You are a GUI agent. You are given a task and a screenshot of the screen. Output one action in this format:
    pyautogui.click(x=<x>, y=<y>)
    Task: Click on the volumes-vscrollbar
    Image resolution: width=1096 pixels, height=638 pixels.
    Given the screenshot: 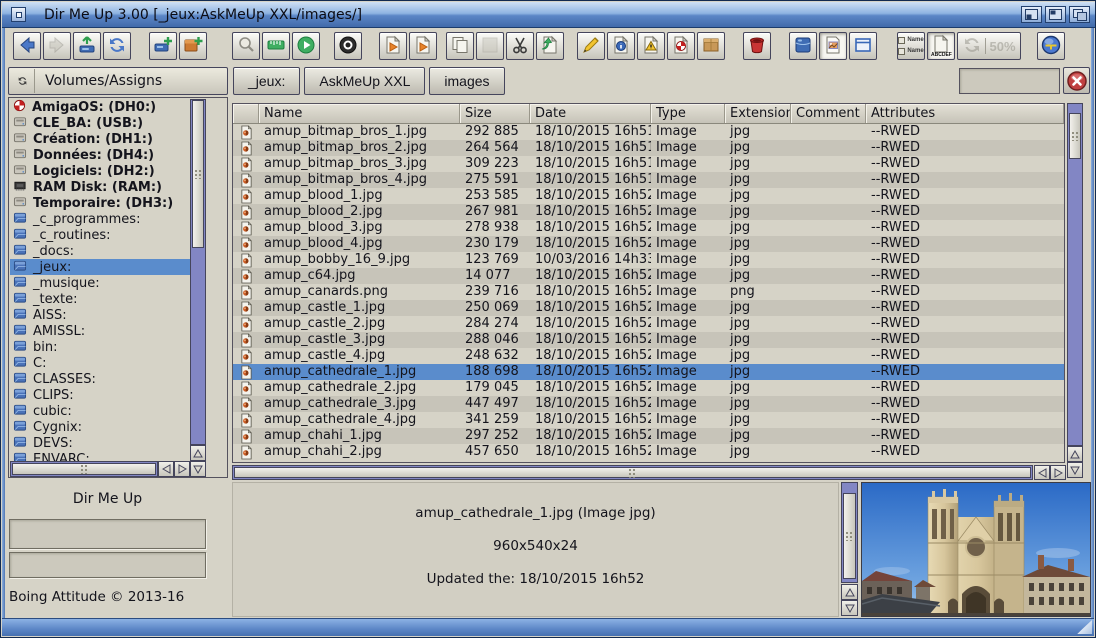 What is the action you would take?
    pyautogui.click(x=198, y=272)
    